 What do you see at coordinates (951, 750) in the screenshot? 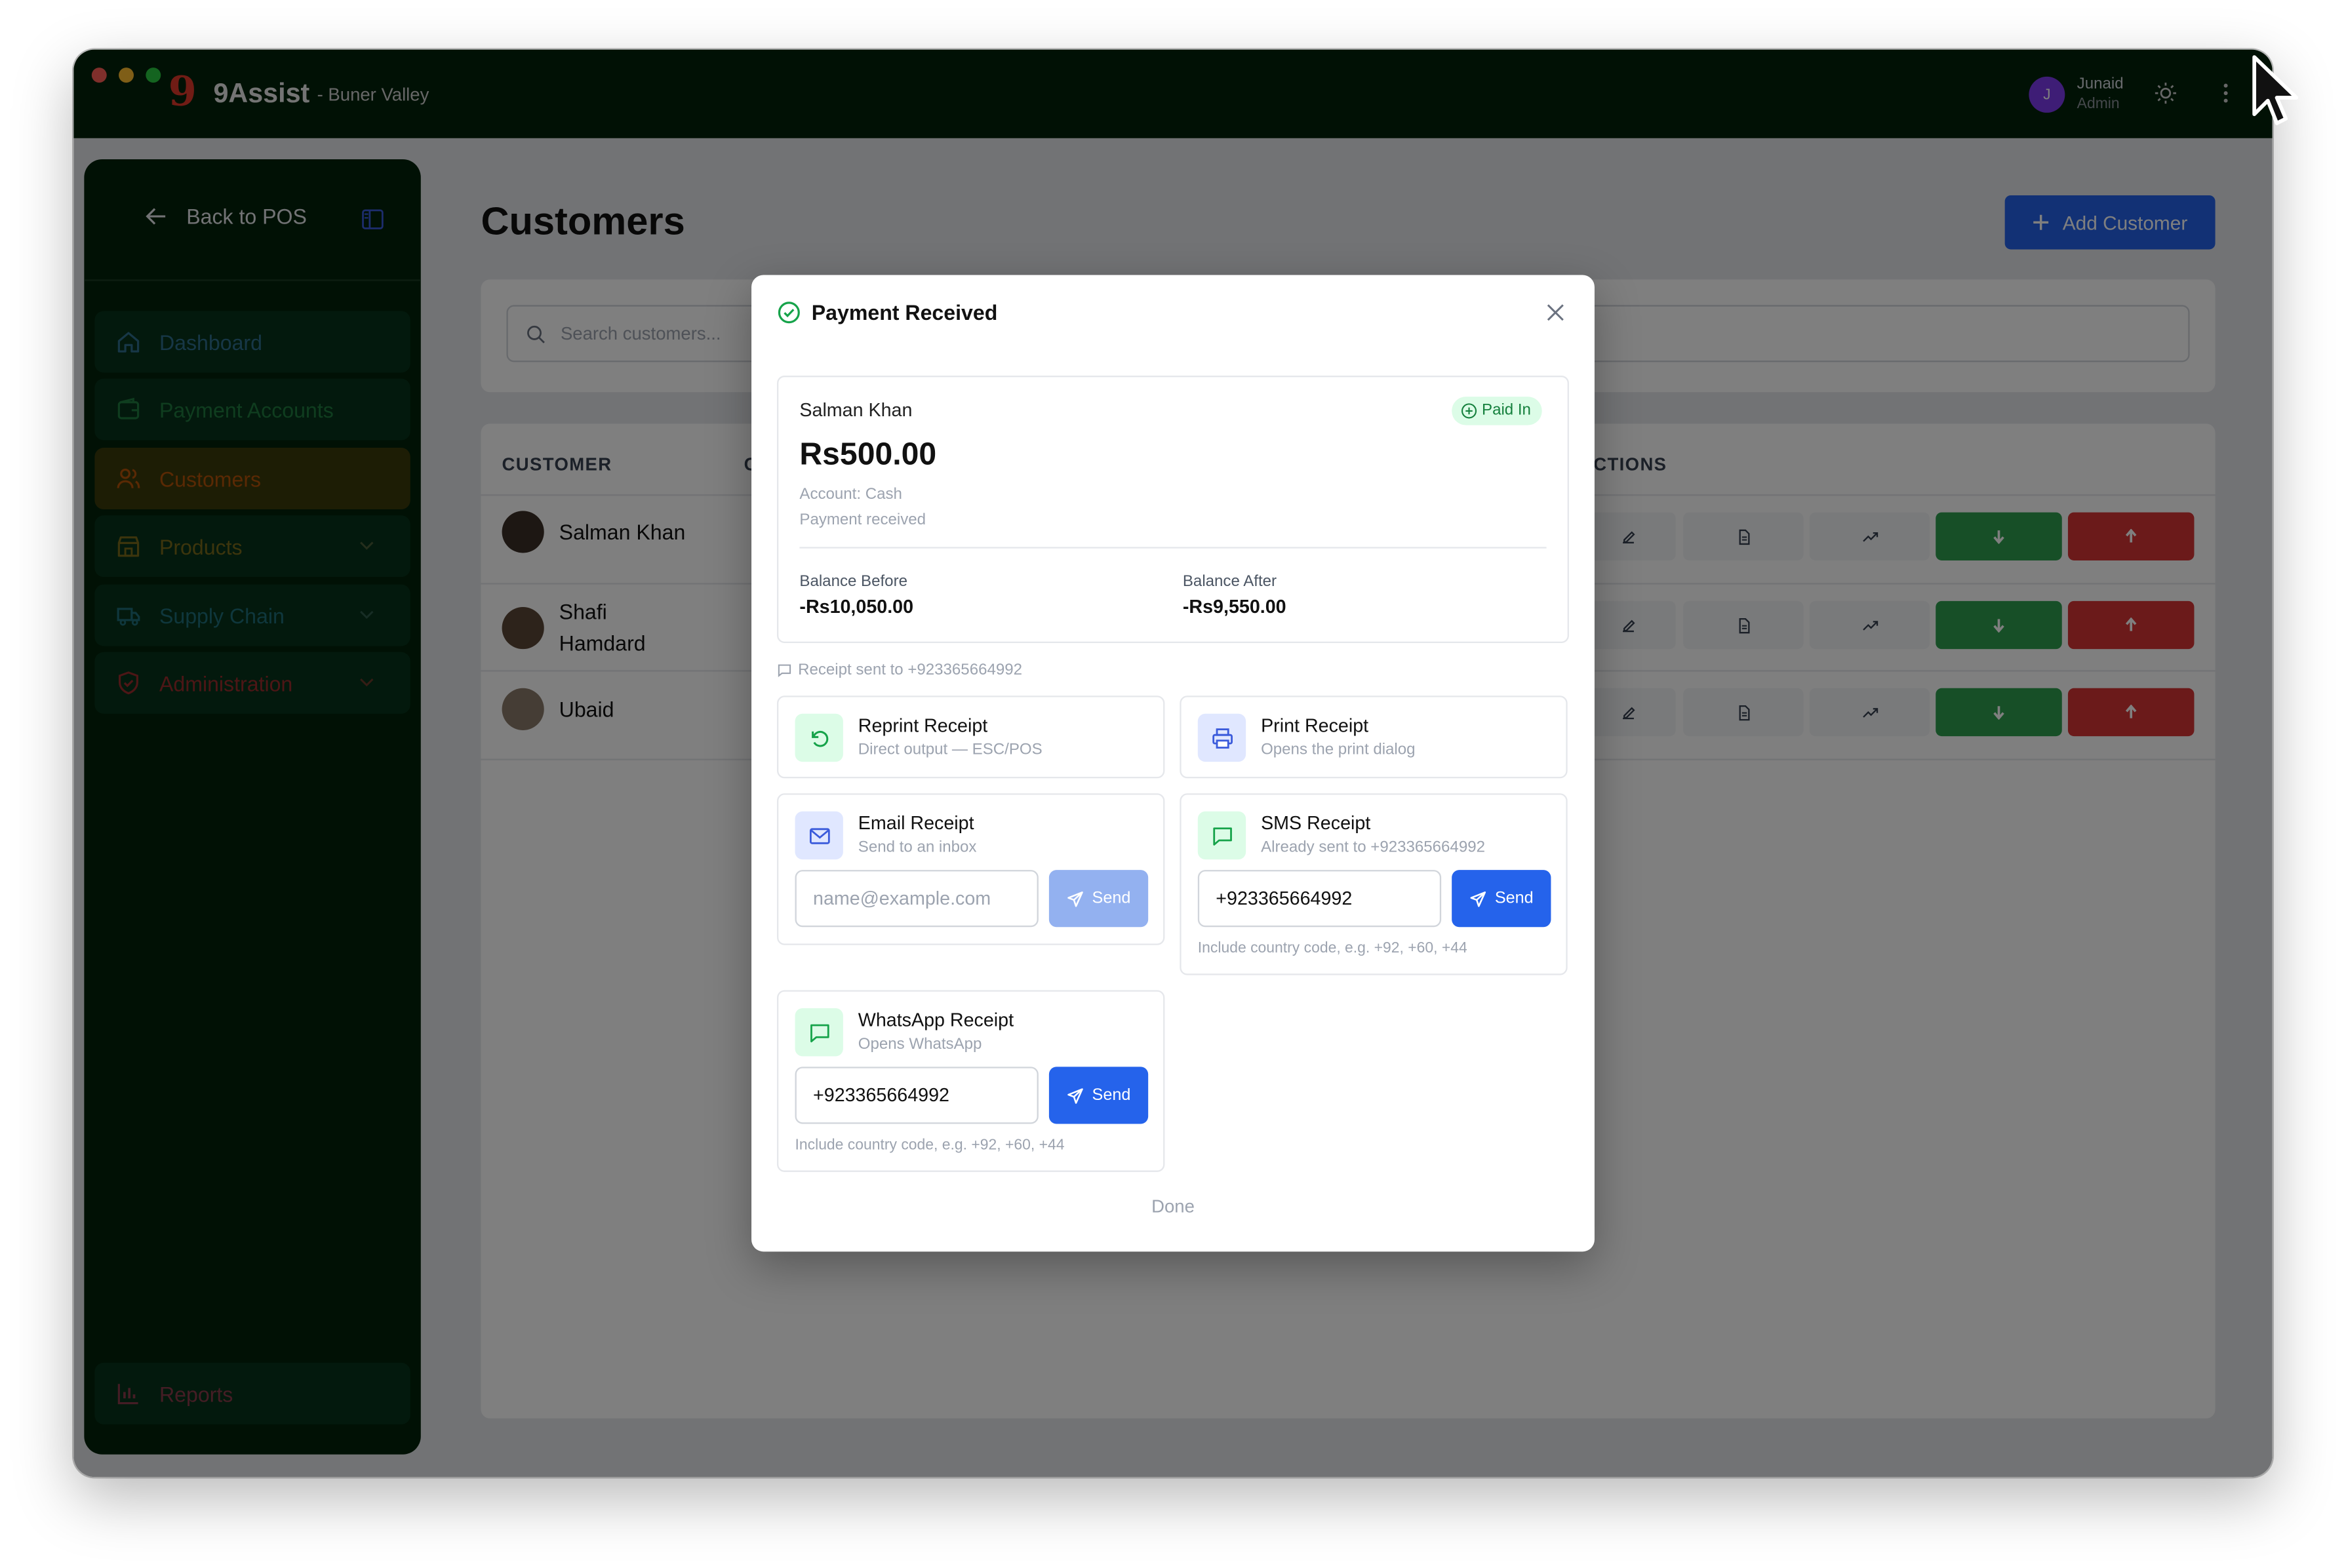
I see `option-desc: Direct output — ESC/POS` at bounding box center [951, 750].